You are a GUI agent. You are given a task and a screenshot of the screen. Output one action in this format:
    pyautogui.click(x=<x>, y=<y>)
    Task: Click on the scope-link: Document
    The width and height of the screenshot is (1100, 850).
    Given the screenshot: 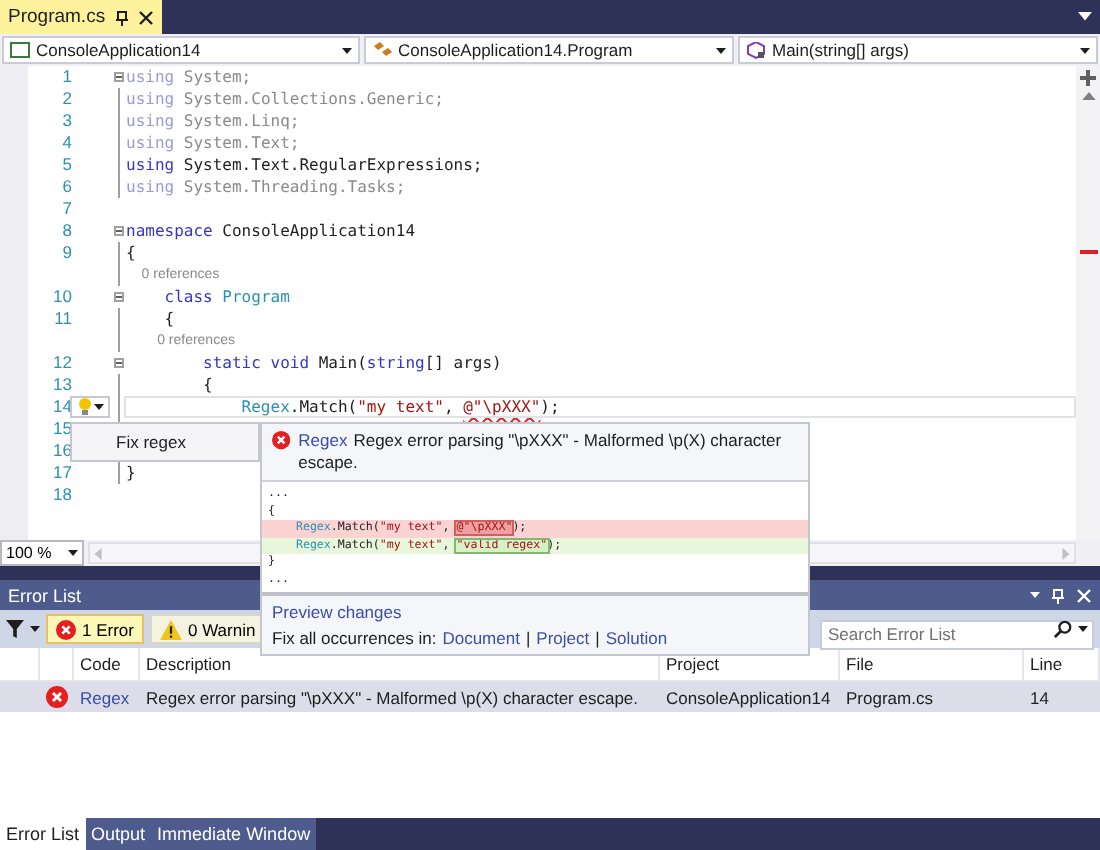 What is the action you would take?
    pyautogui.click(x=481, y=638)
    